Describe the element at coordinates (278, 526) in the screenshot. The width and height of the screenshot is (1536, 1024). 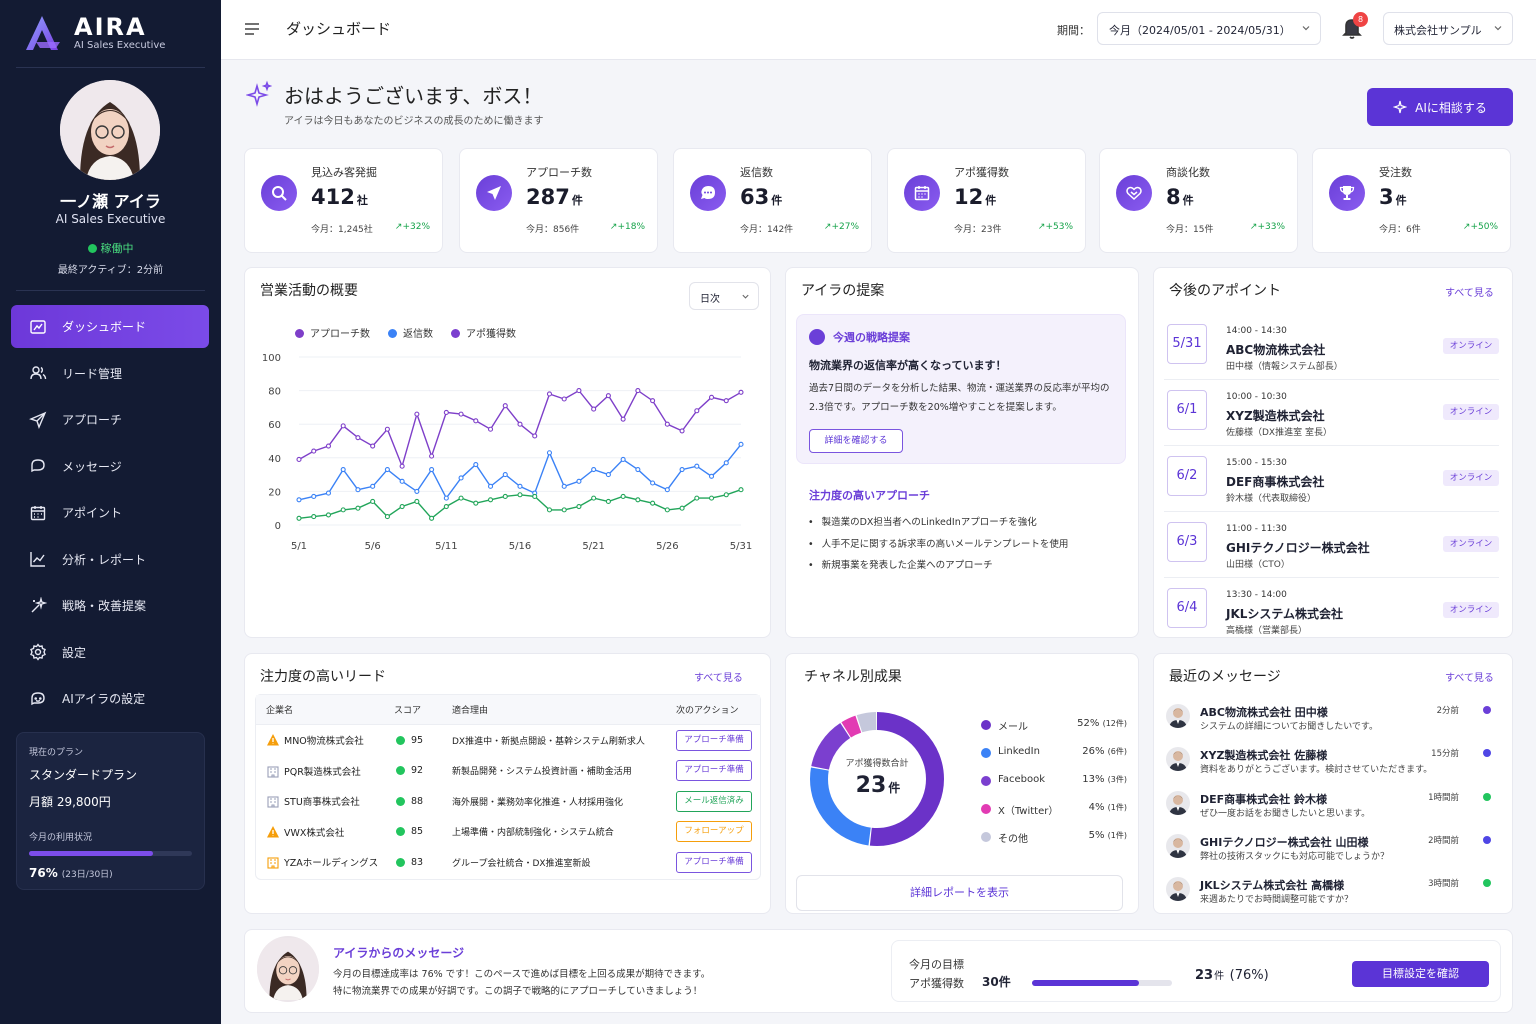
I see `y-tick-label: 0` at that location.